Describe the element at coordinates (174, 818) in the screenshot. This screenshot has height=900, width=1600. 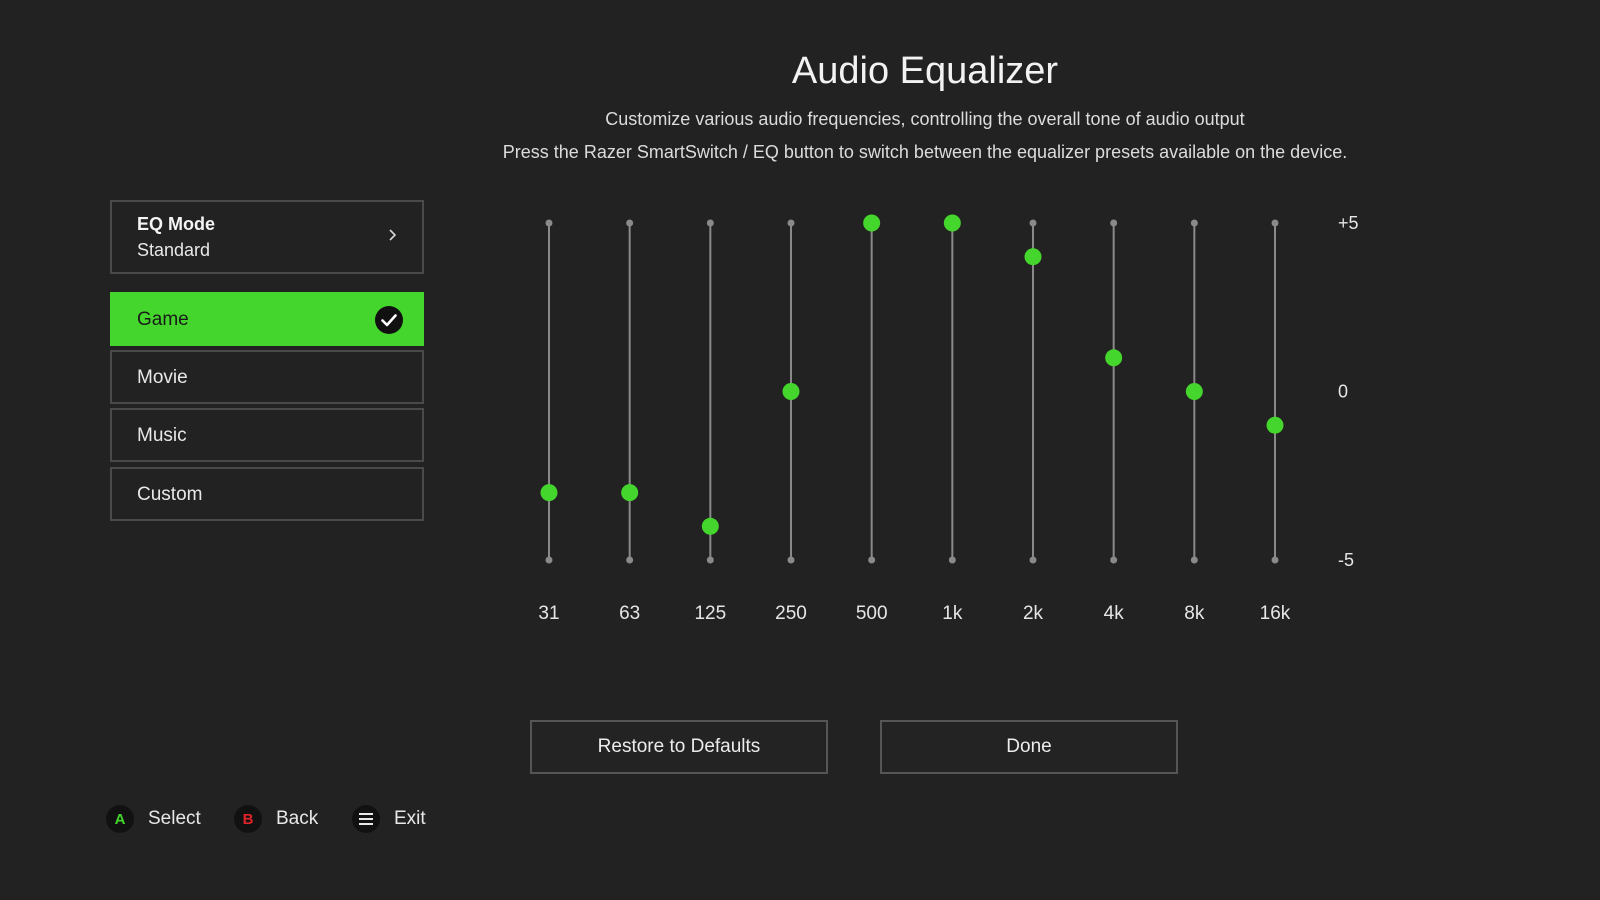
I see `hint-label: Select` at that location.